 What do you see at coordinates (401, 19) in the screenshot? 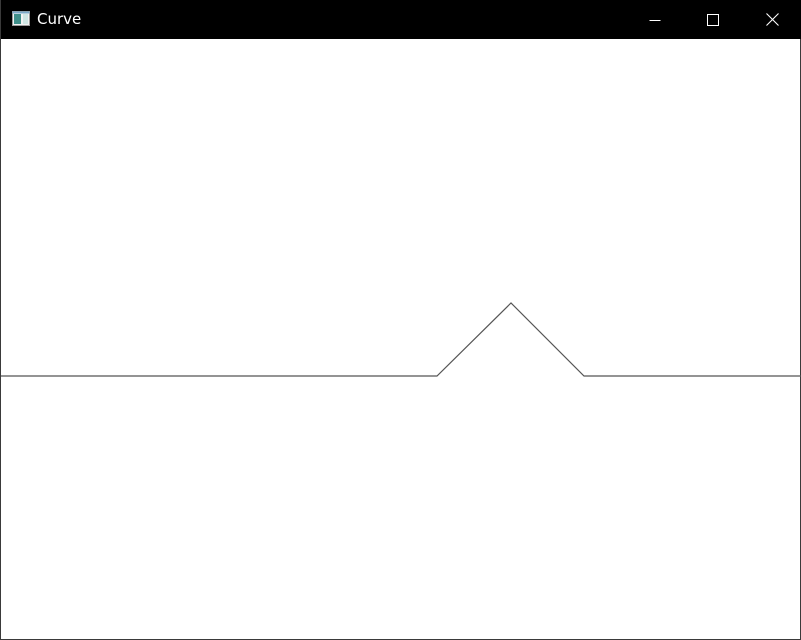
I see `title-bar: Curve` at bounding box center [401, 19].